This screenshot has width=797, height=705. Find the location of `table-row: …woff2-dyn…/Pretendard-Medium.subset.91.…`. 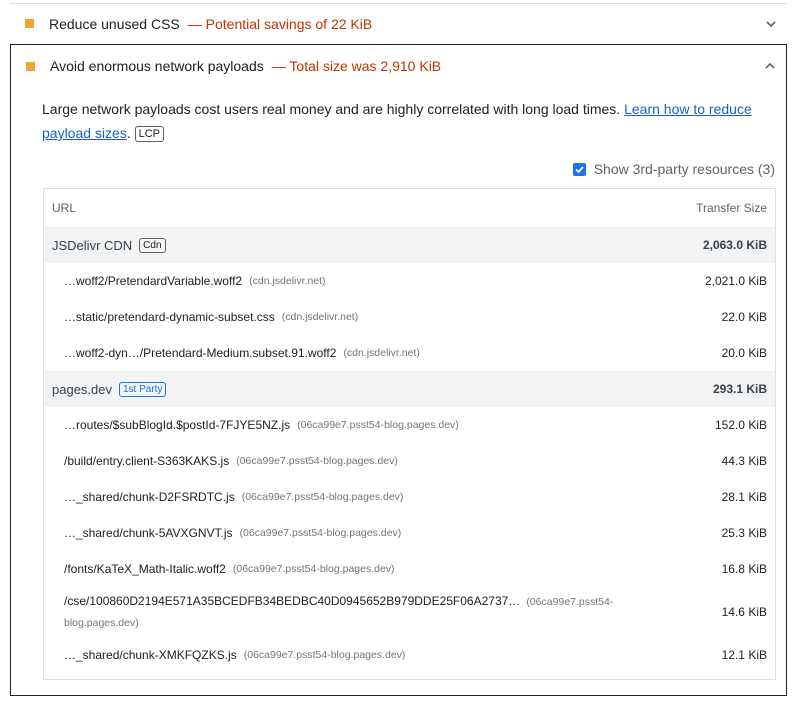

table-row: …woff2-dyn…/Pretendard-Medium.subset.91.… is located at coordinates (409, 353).